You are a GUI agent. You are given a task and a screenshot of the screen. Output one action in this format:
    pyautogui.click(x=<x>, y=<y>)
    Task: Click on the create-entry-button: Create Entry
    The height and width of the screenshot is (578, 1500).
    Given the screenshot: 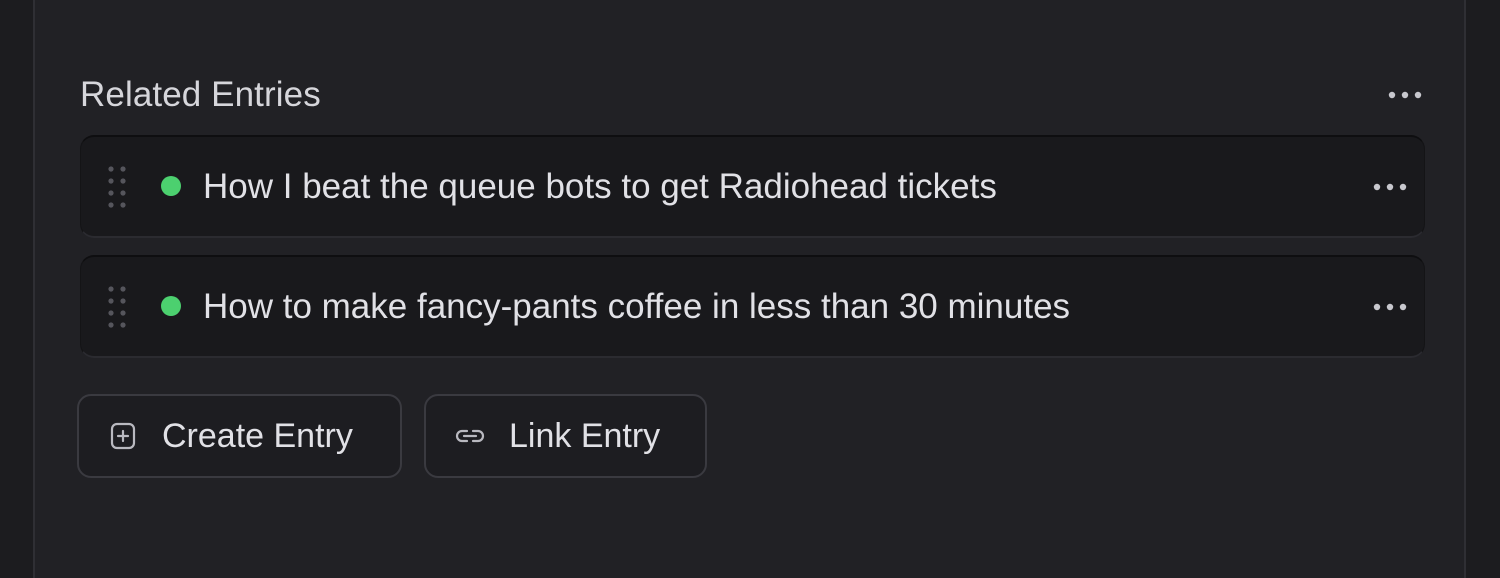 What is the action you would take?
    pyautogui.click(x=239, y=436)
    